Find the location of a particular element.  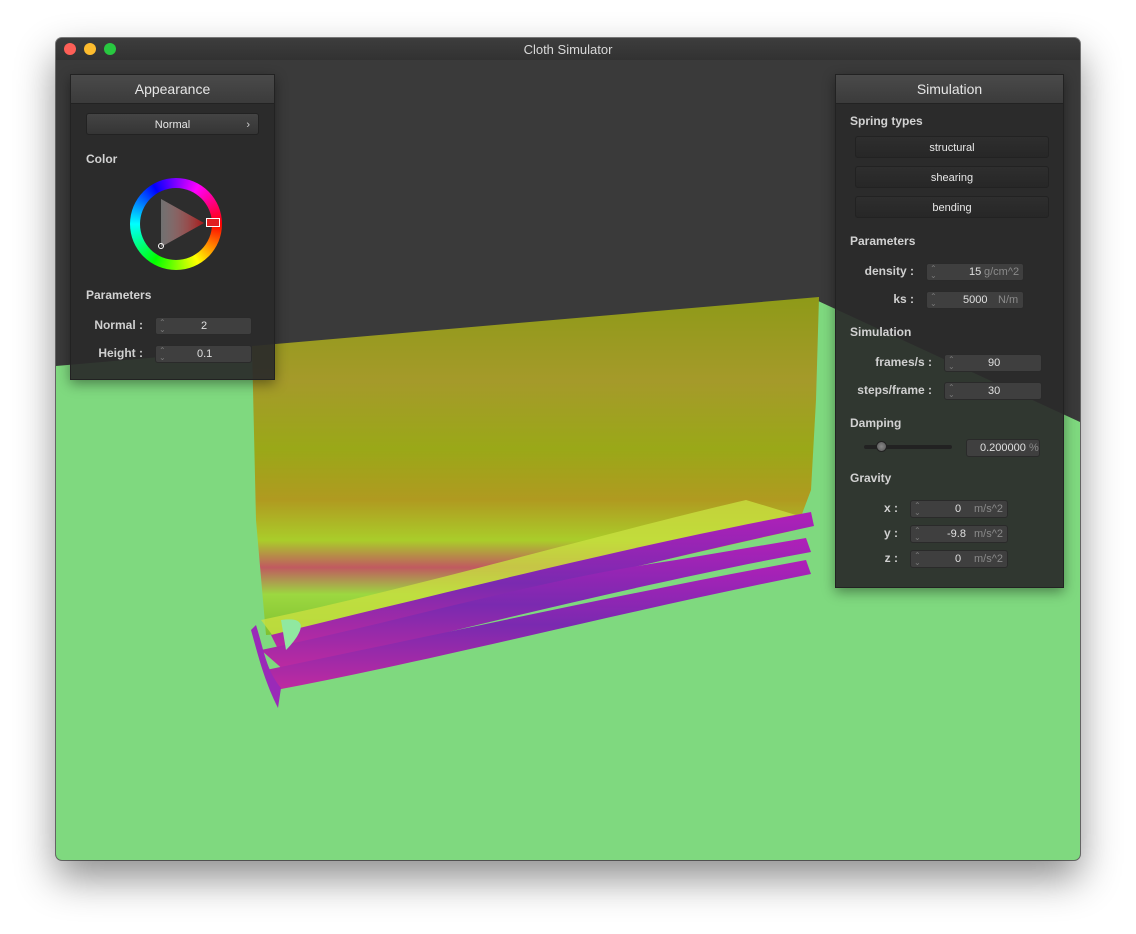

damping-input: 0.200000 % is located at coordinates (1003, 448).